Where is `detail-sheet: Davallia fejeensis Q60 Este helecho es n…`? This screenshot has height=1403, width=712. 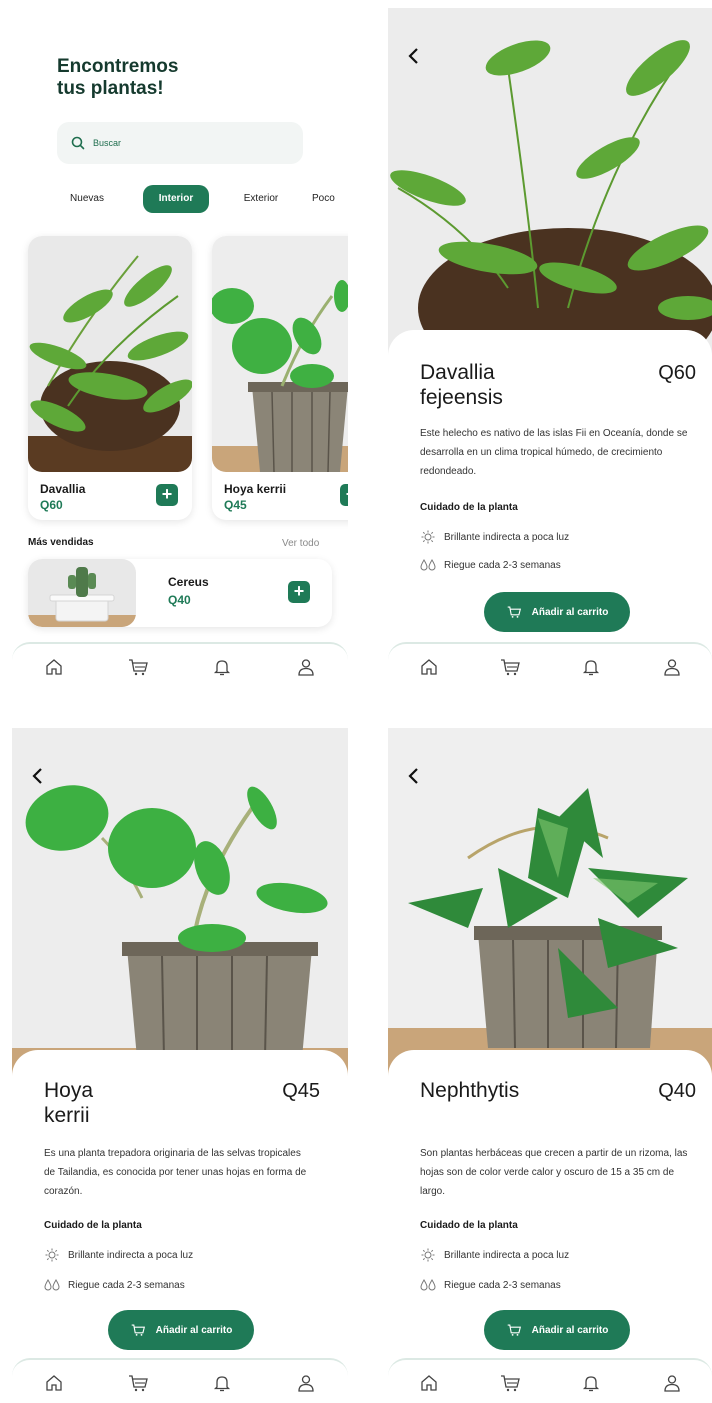
detail-sheet: Davallia fejeensis Q60 Este helecho es n… is located at coordinates (550, 510).